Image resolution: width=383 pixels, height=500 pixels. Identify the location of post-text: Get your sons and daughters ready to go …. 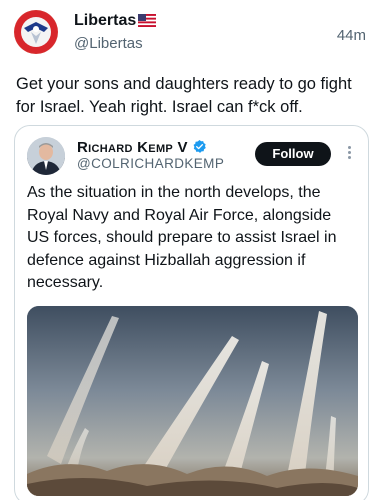
(184, 95).